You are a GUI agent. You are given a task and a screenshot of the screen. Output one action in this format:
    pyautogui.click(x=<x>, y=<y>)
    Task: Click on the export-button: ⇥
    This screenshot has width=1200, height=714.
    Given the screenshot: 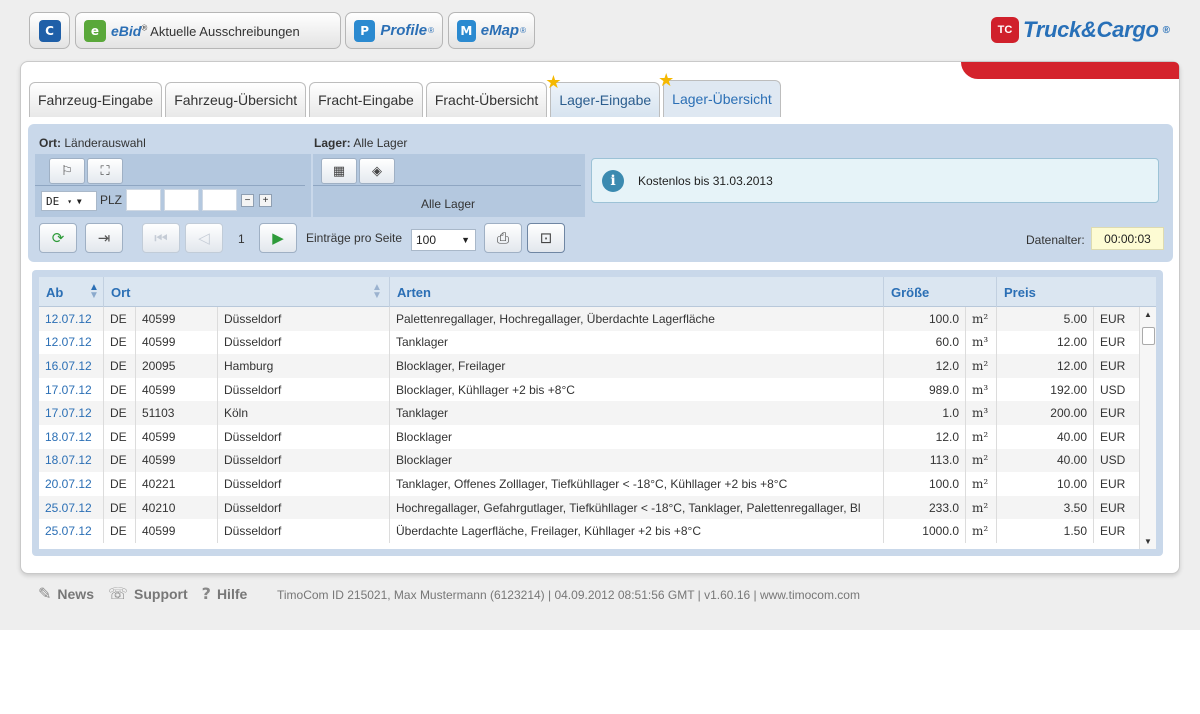 What is the action you would take?
    pyautogui.click(x=104, y=238)
    